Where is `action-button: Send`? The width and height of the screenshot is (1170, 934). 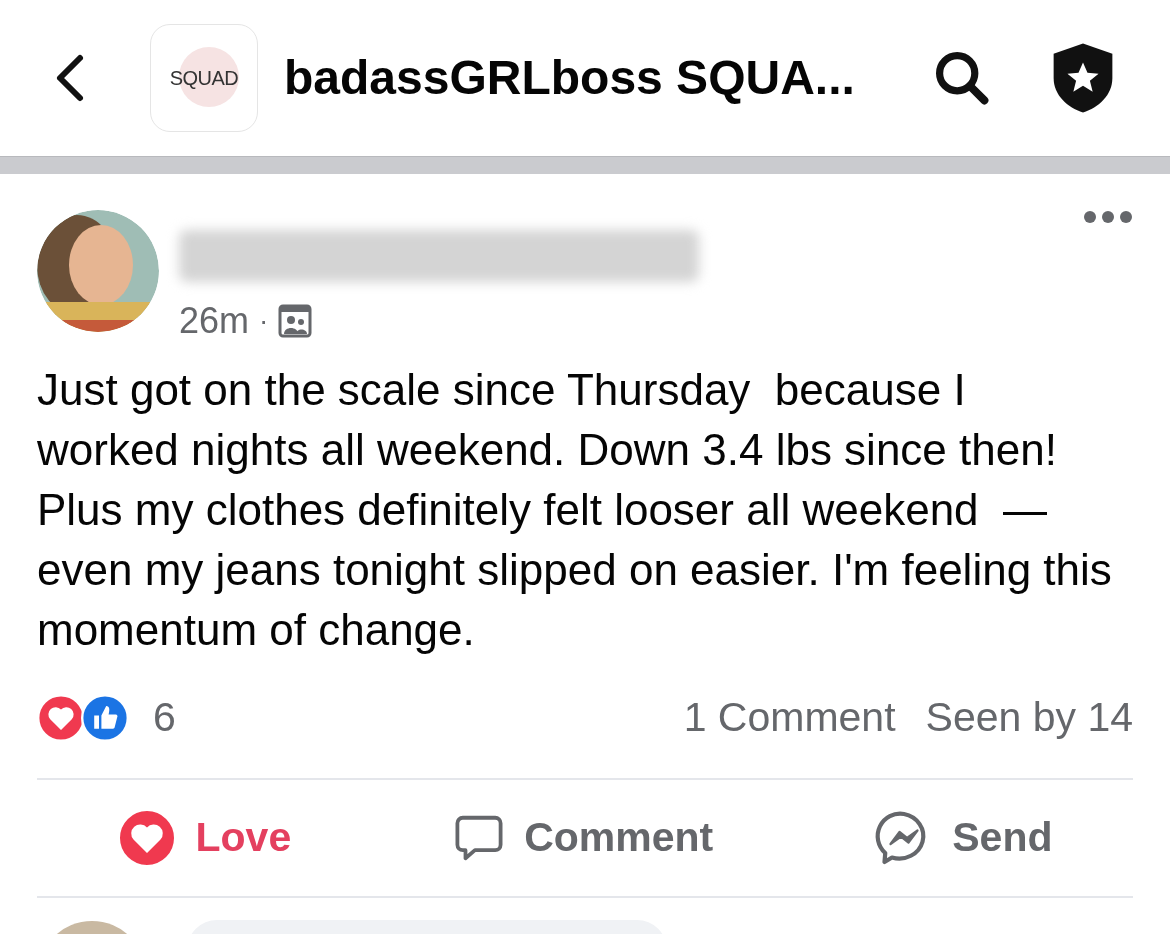
action-button: Send is located at coordinates (963, 838).